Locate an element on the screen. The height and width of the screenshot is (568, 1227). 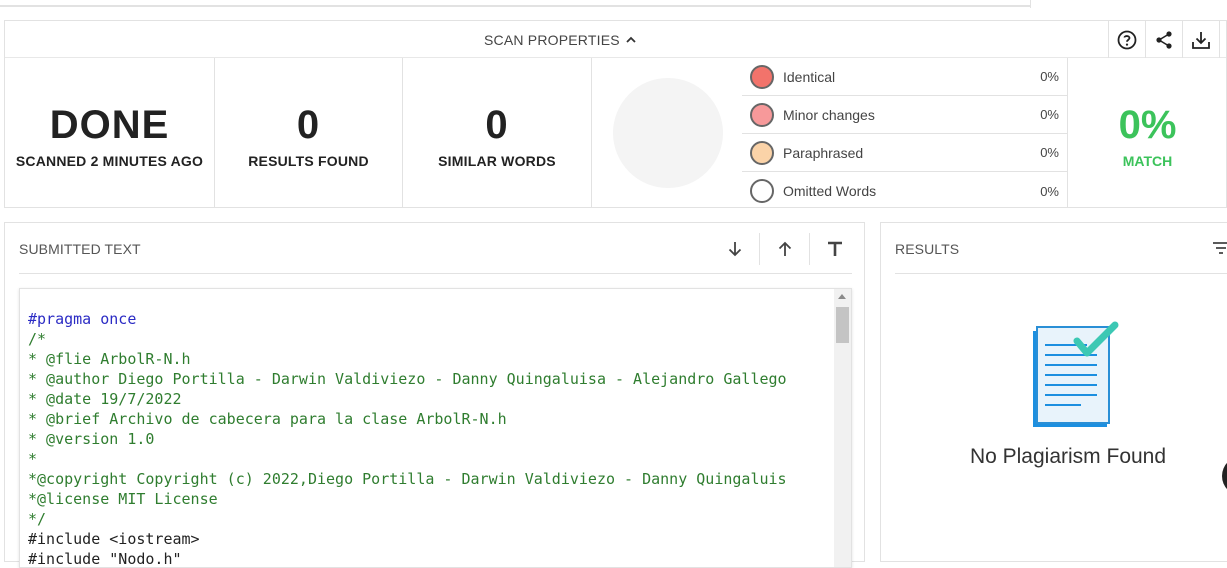
download-button is located at coordinates (1200, 39).